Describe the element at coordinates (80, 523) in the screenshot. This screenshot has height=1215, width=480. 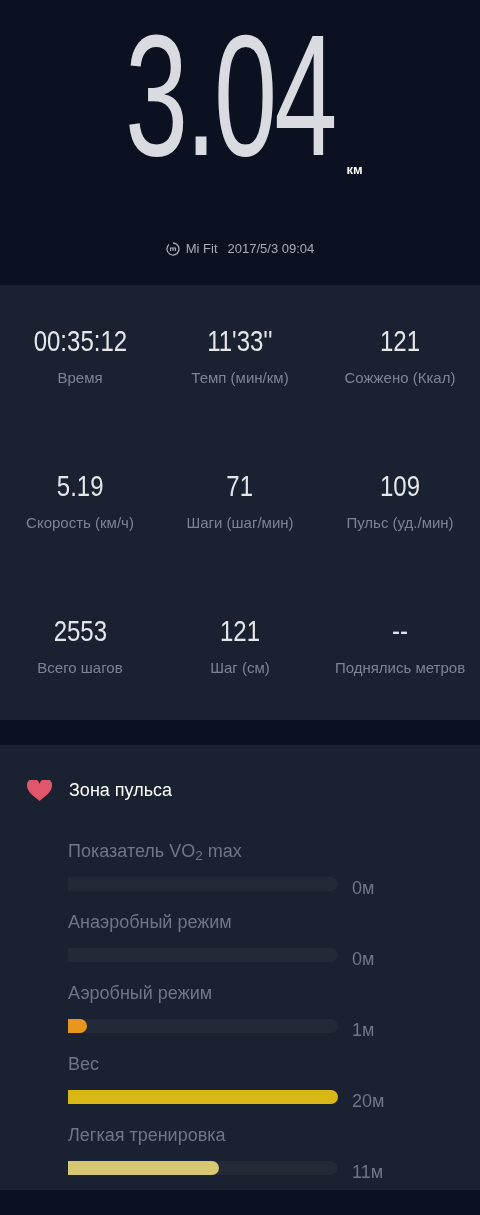
I see `stat-label: Скорость (км/ч)` at that location.